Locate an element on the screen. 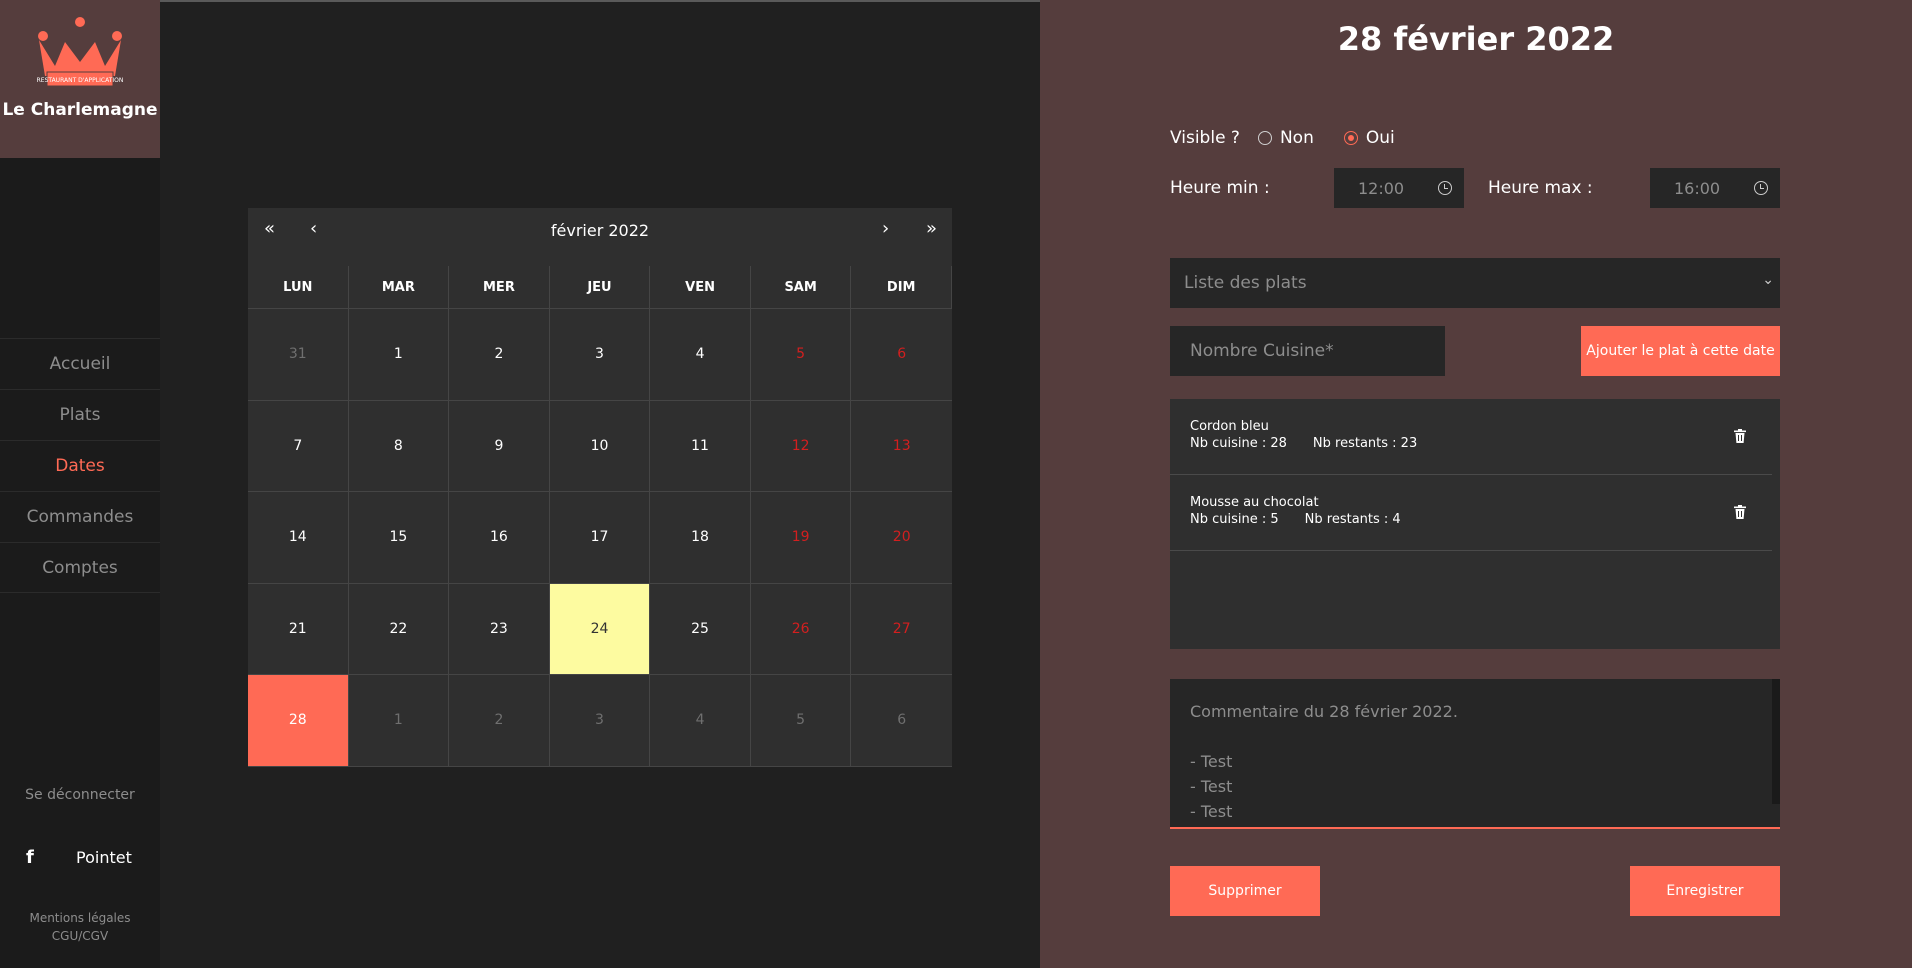 The height and width of the screenshot is (968, 1912). dish-cuisine-count: Nb cuisine : 28 is located at coordinates (1238, 443).